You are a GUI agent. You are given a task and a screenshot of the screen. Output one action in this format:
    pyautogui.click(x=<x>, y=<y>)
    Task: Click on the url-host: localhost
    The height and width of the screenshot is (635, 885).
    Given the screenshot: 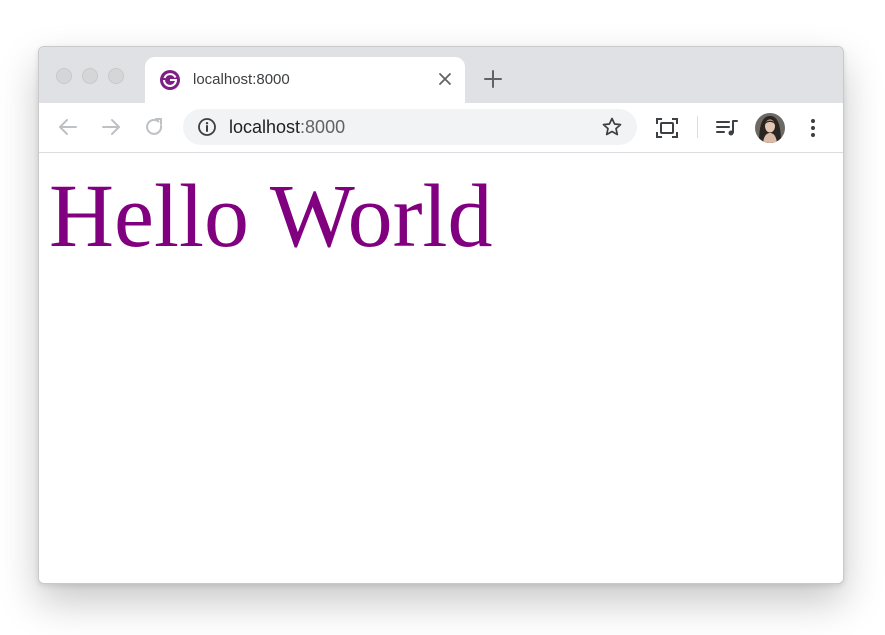 What is the action you would take?
    pyautogui.click(x=265, y=127)
    